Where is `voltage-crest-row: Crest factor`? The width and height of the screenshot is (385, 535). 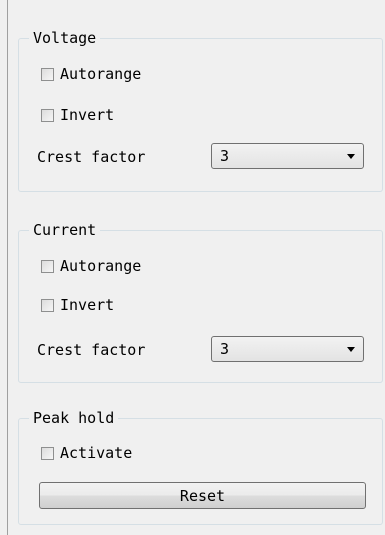
voltage-crest-row: Crest factor is located at coordinates (91, 157).